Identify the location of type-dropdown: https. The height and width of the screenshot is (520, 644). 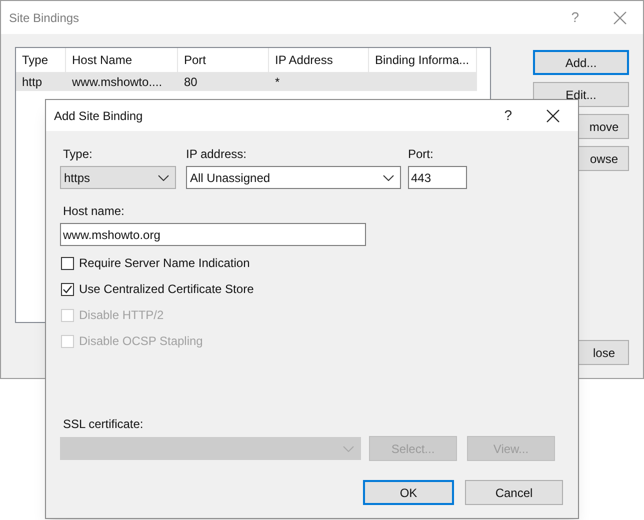
(118, 177).